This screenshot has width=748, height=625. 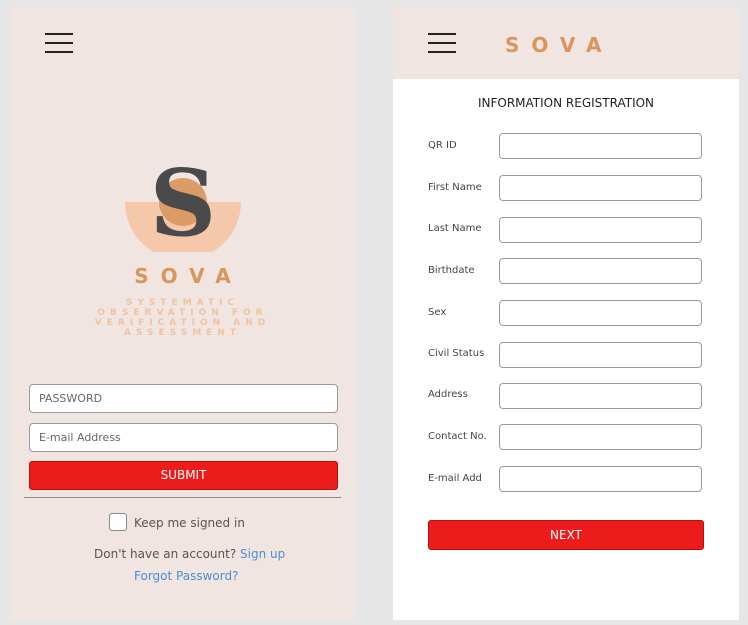 What do you see at coordinates (262, 554) in the screenshot?
I see `signup-link: Sign up` at bounding box center [262, 554].